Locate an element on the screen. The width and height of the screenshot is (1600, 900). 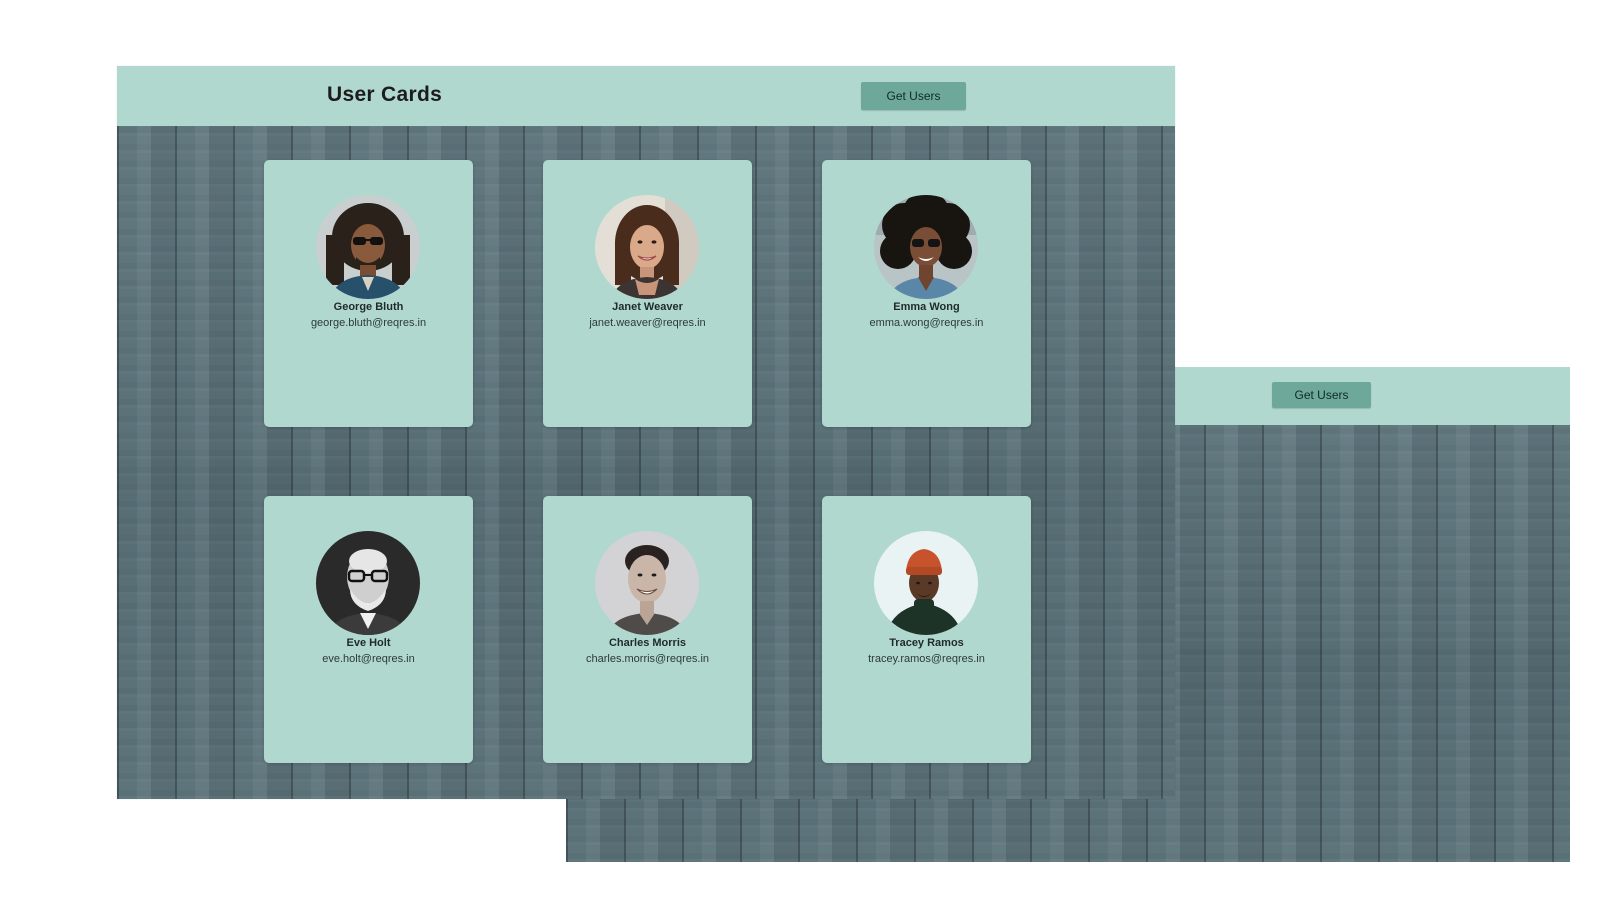
user-name: George Bluth is located at coordinates (368, 307).